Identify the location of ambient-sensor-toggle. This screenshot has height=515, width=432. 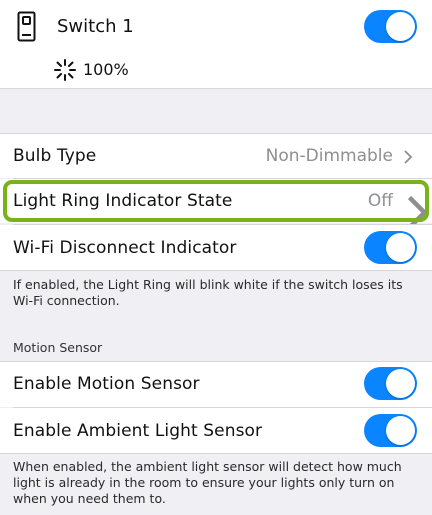
(390, 430).